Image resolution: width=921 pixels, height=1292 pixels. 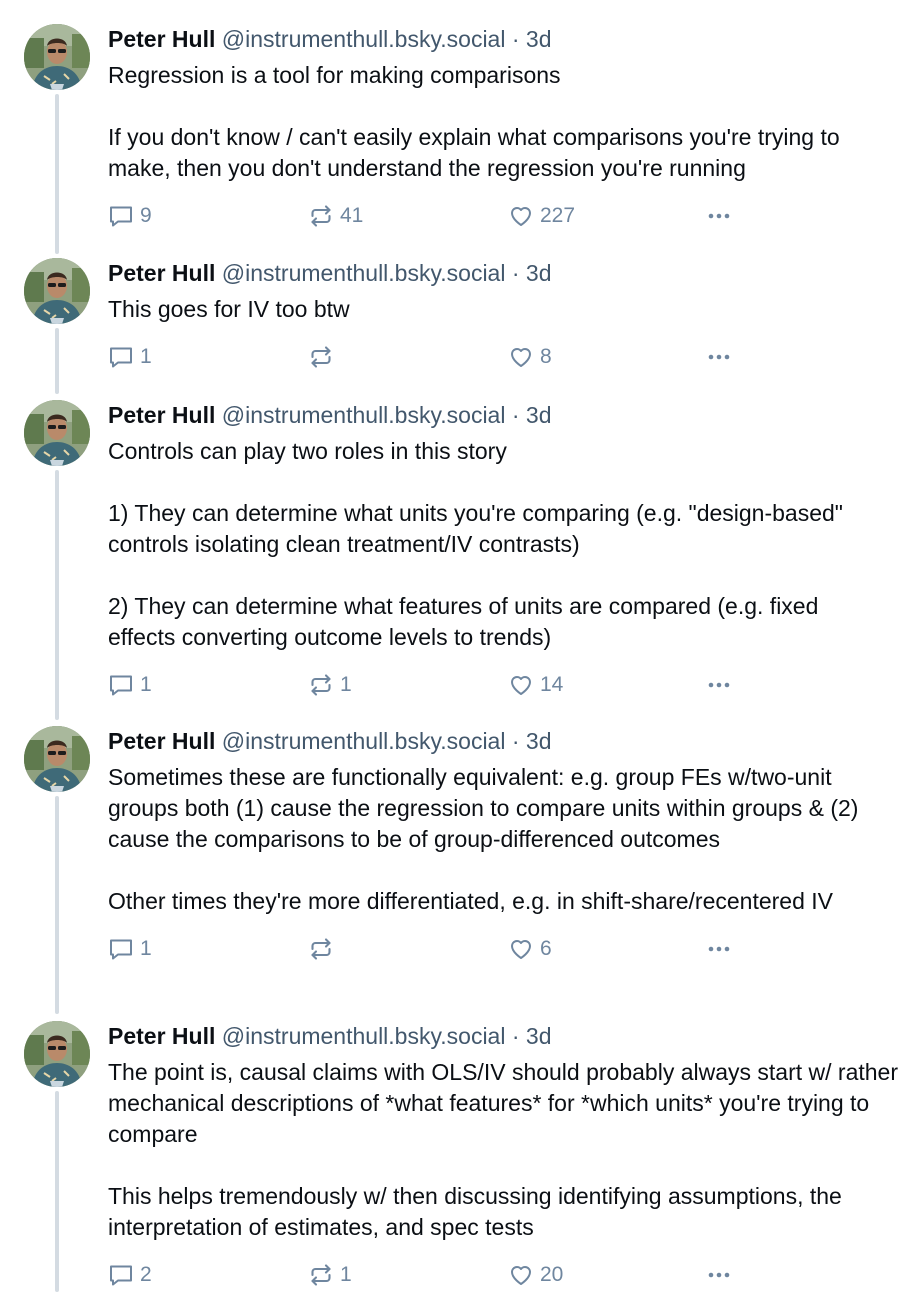 What do you see at coordinates (552, 1274) in the screenshot?
I see `like-count: 20` at bounding box center [552, 1274].